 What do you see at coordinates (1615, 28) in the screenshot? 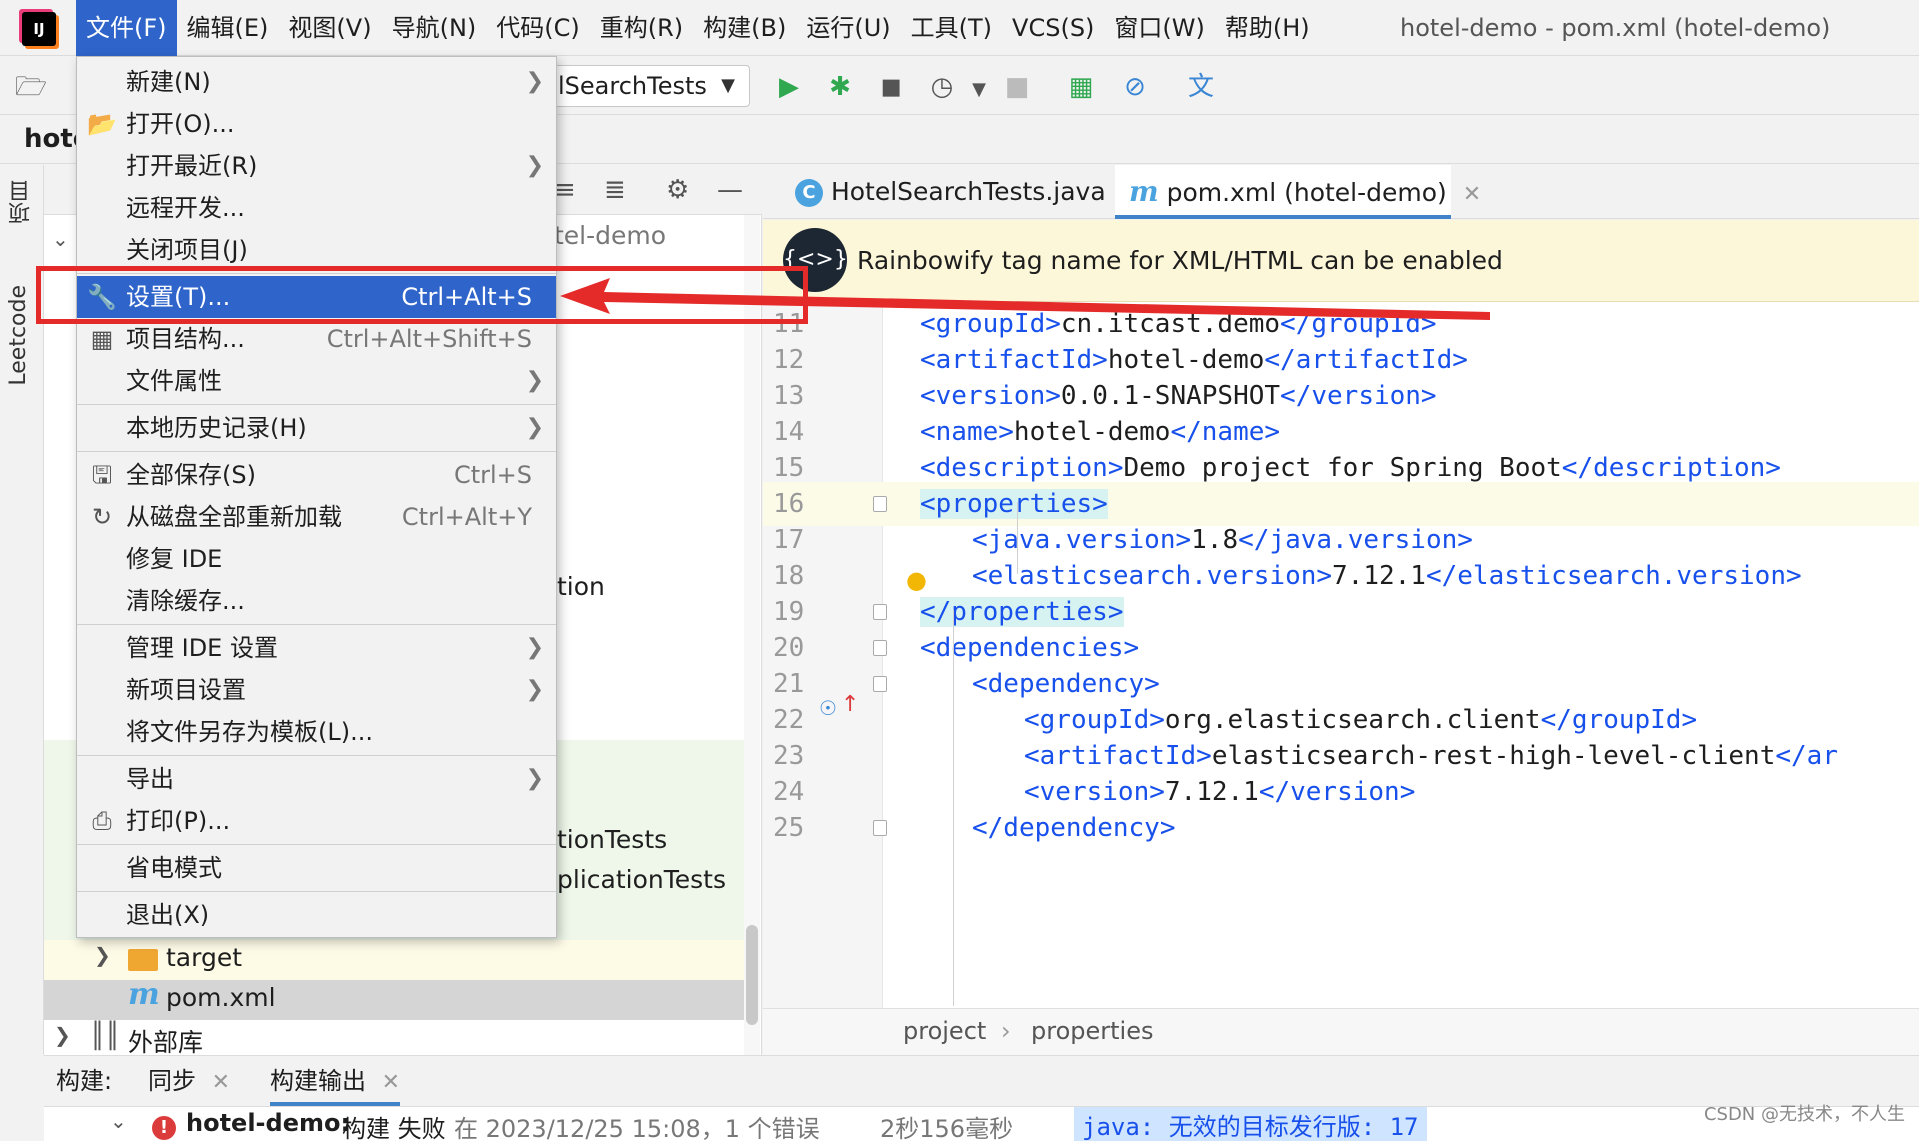
I see `window-title: hotel-demo - pom.xml (hotel-demo)` at bounding box center [1615, 28].